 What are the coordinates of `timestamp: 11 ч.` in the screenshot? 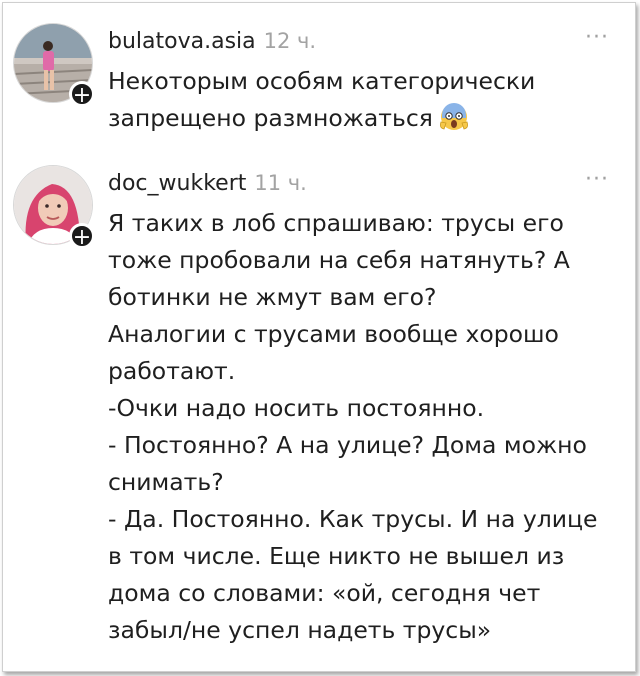 It's located at (280, 183).